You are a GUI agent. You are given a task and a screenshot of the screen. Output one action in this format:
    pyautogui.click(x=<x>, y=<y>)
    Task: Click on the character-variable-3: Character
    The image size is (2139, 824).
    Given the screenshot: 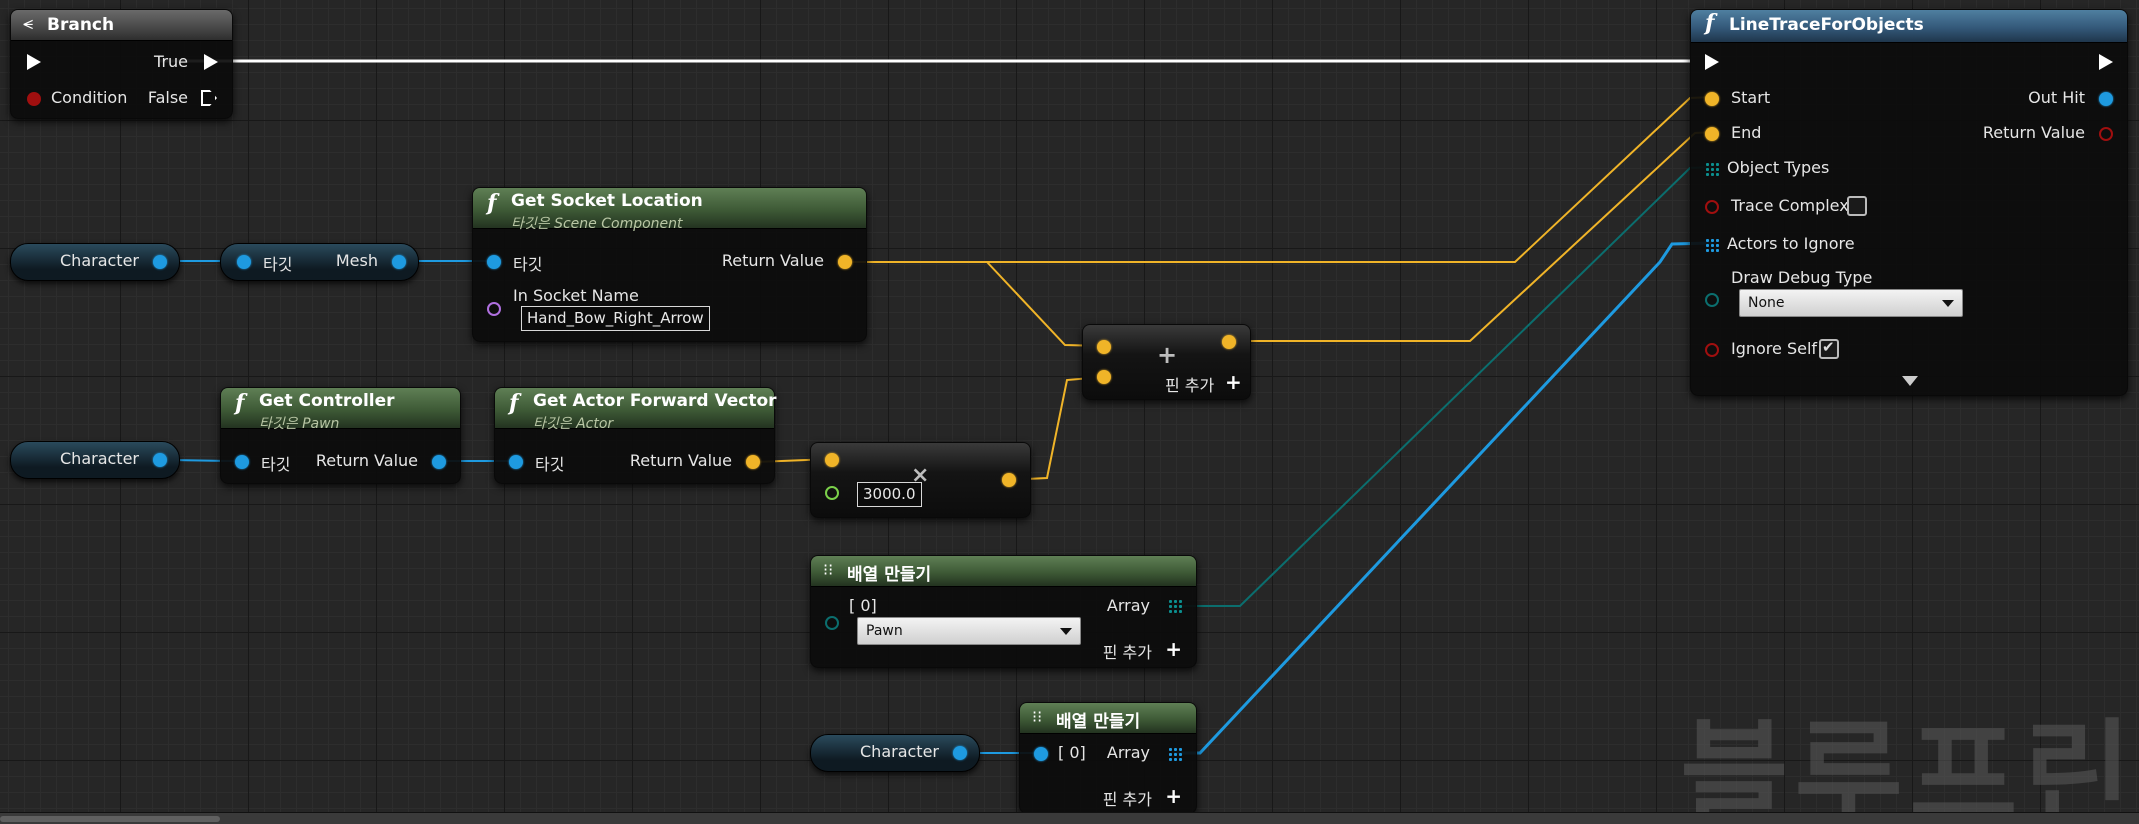 What is the action you would take?
    pyautogui.click(x=895, y=753)
    